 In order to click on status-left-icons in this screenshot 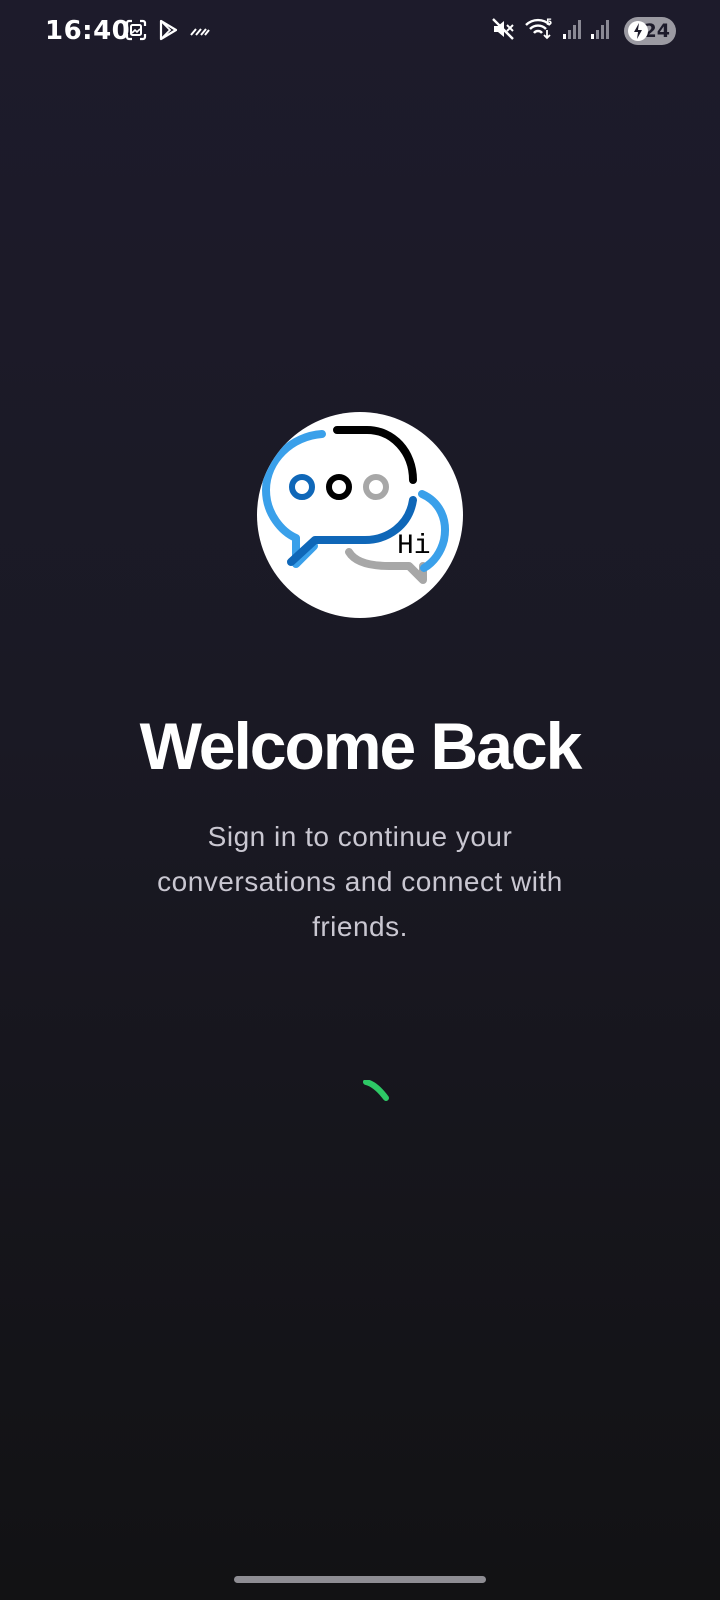, I will do `click(168, 32)`.